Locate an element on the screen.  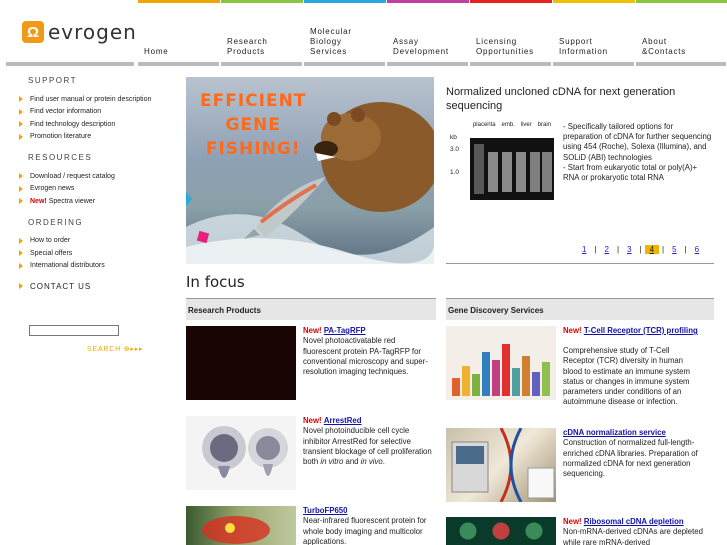
nav-item-support: Support Information is located at coordinates (594, 33).